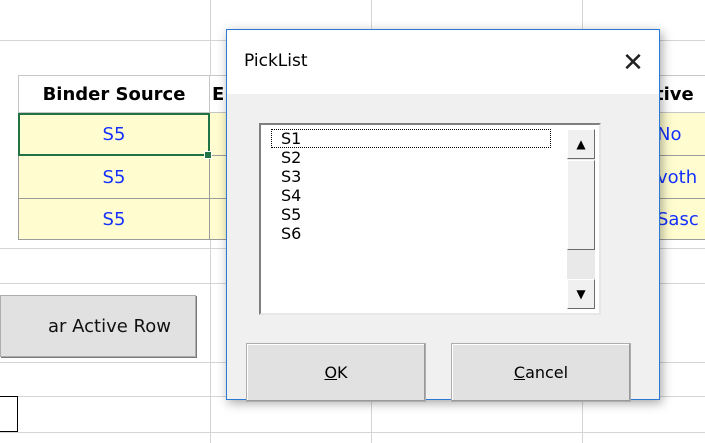  I want to click on clear-active-row-button: ar Active Row, so click(98, 326).